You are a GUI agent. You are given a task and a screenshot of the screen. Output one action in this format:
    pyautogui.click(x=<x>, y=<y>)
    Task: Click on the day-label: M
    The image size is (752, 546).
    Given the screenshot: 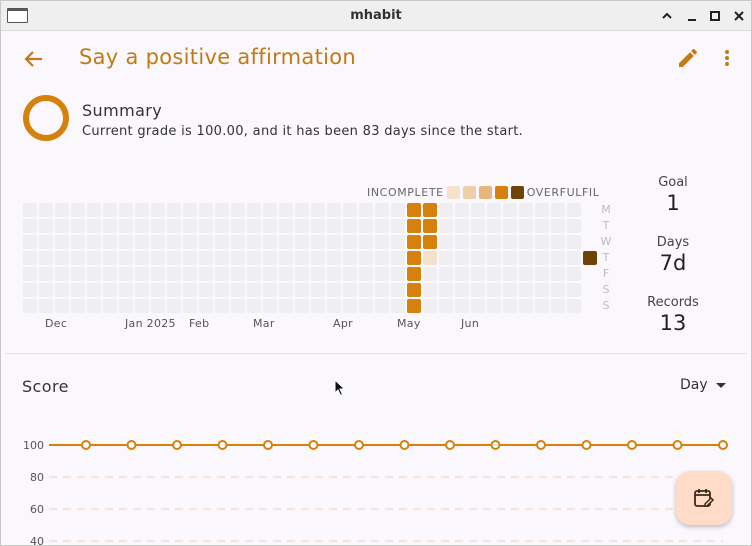 What is the action you would take?
    pyautogui.click(x=606, y=209)
    